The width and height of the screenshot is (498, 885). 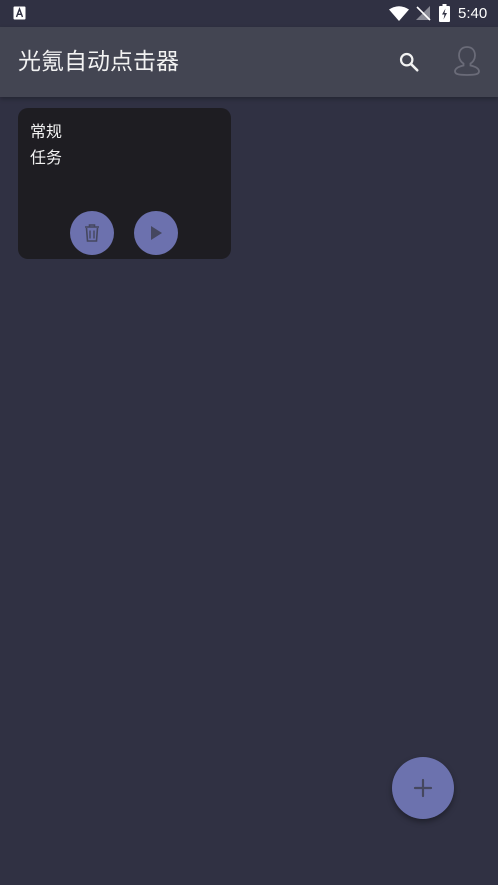 I want to click on app-bar: 光氪自动点击器, so click(x=249, y=62).